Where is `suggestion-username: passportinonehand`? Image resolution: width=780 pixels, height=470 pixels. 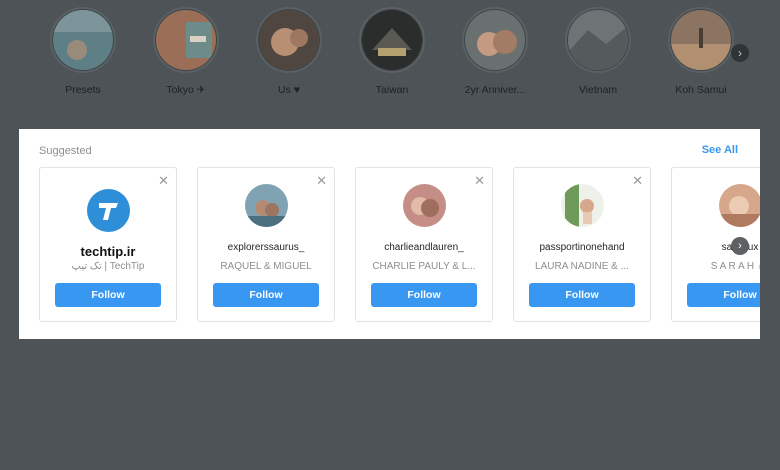
suggestion-username: passportinonehand is located at coordinates (582, 247).